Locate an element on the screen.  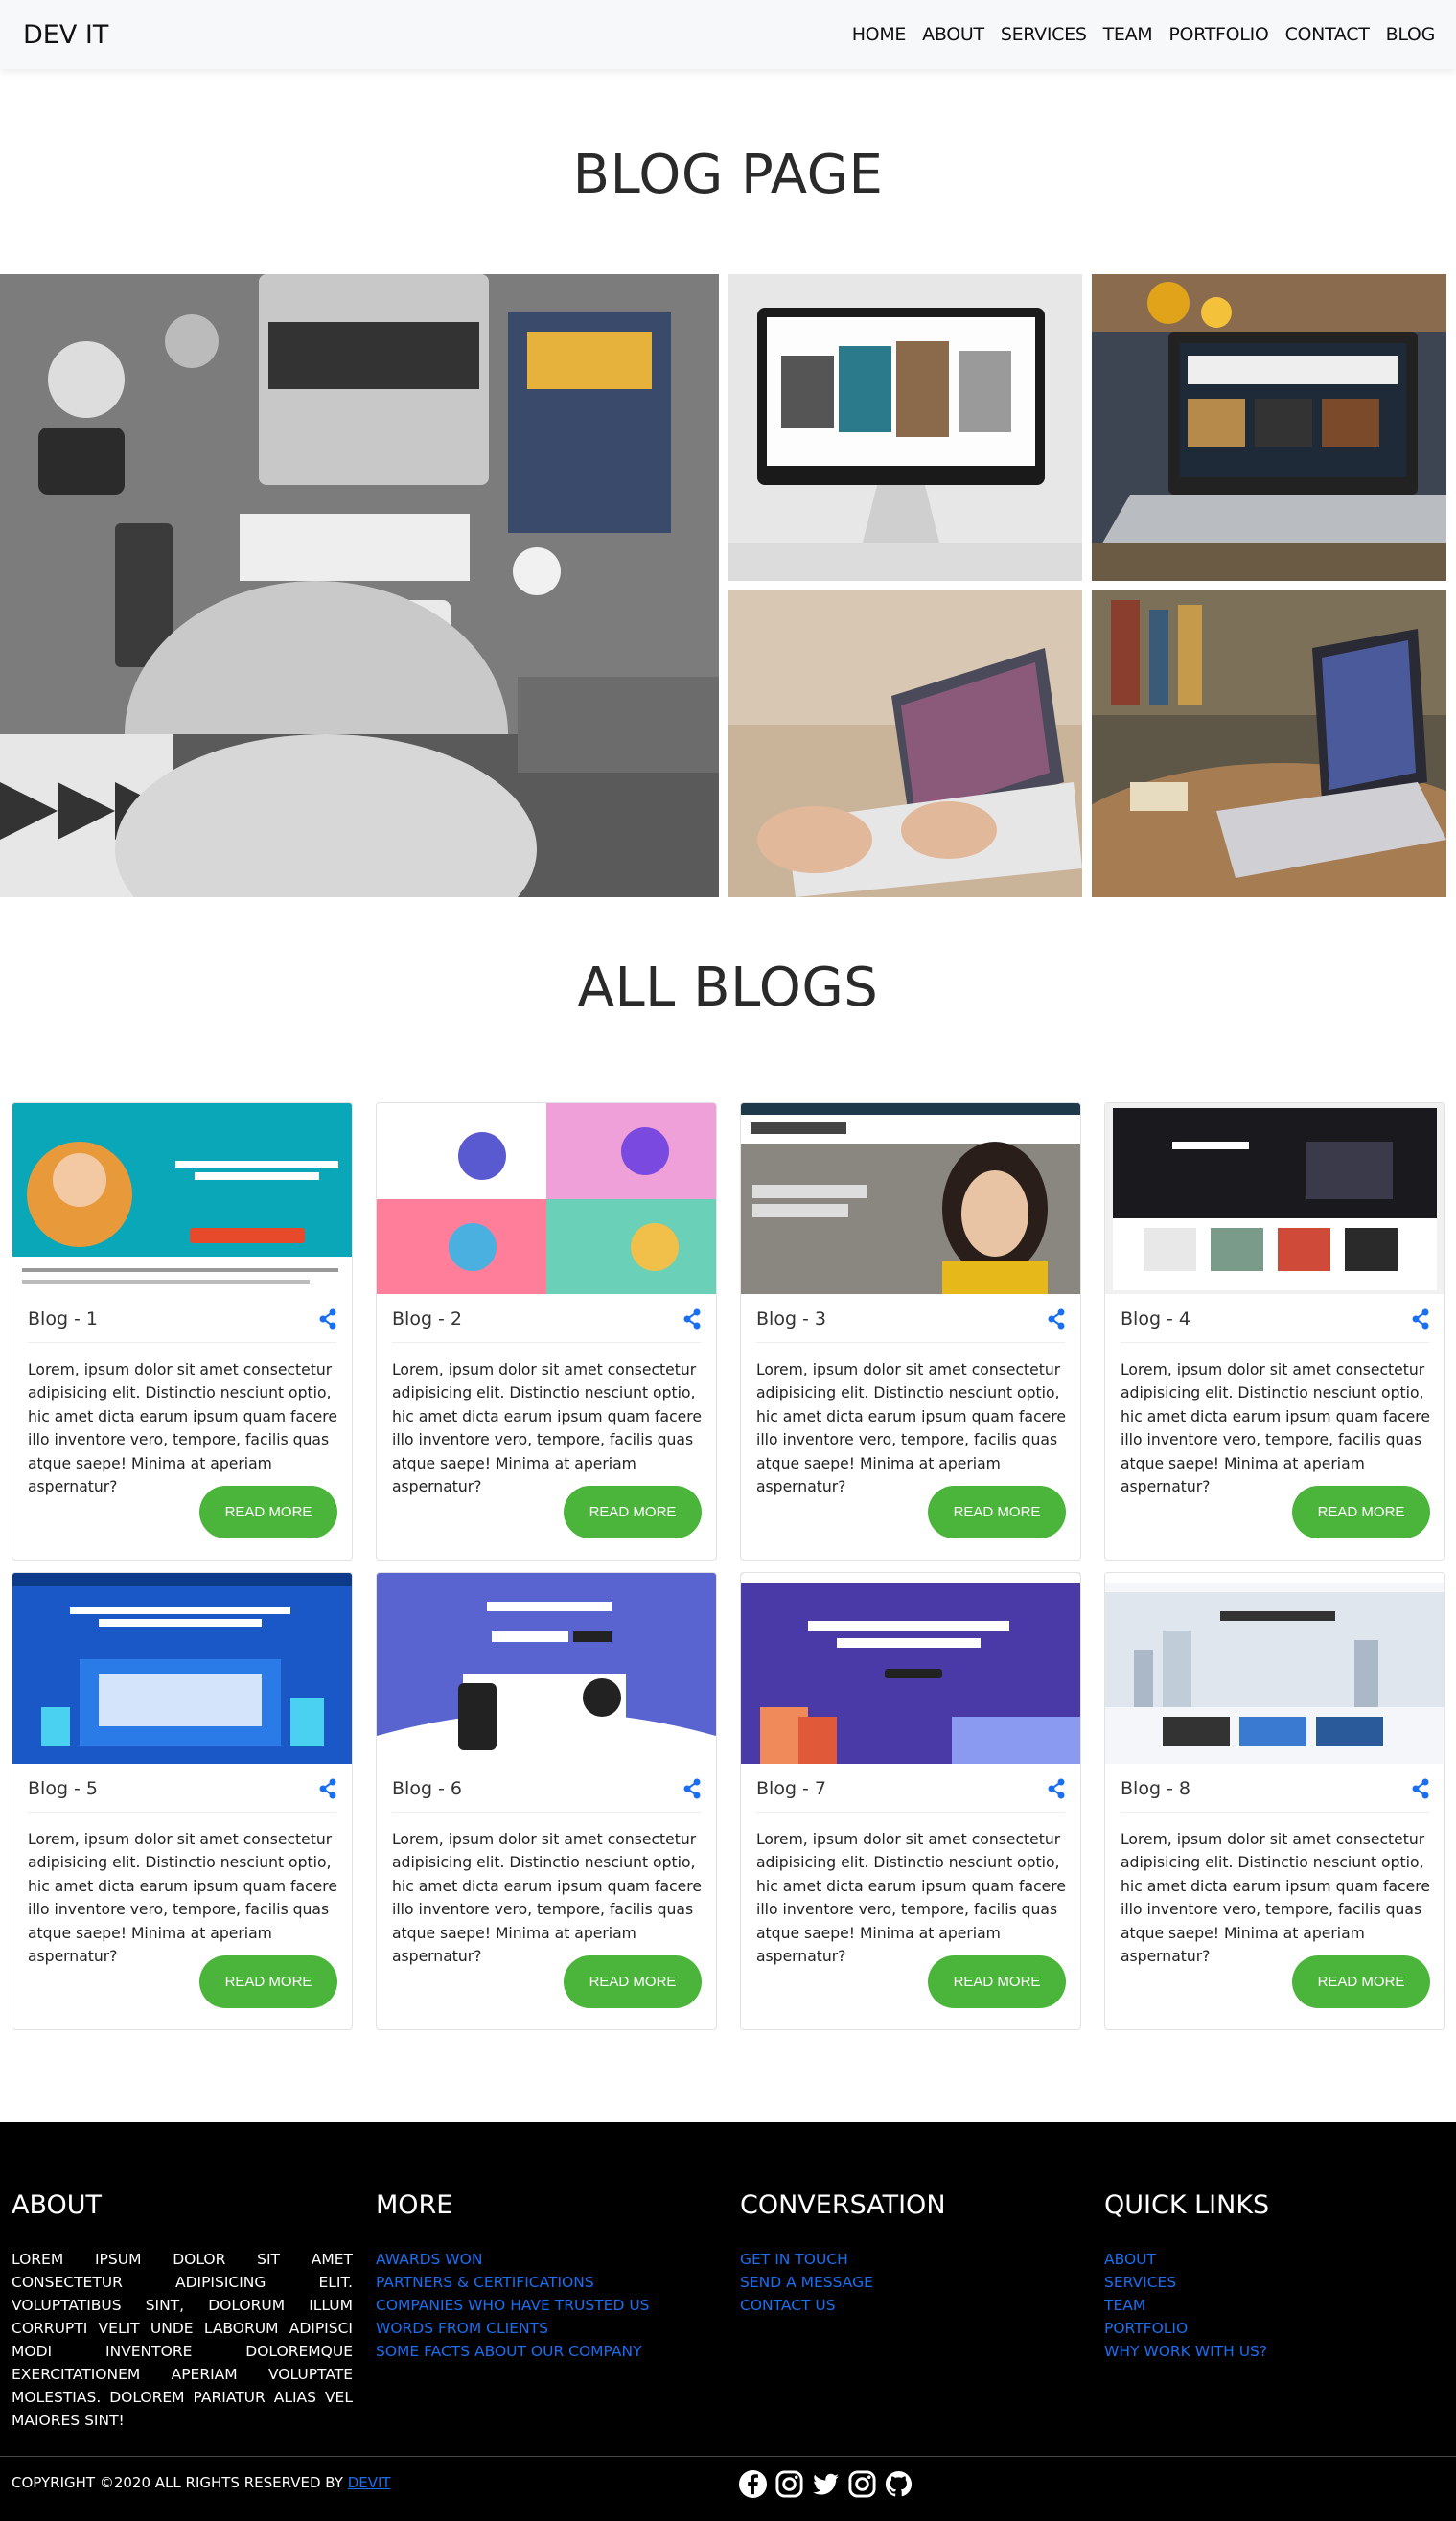
nav-contact: CONTACT is located at coordinates (1328, 34).